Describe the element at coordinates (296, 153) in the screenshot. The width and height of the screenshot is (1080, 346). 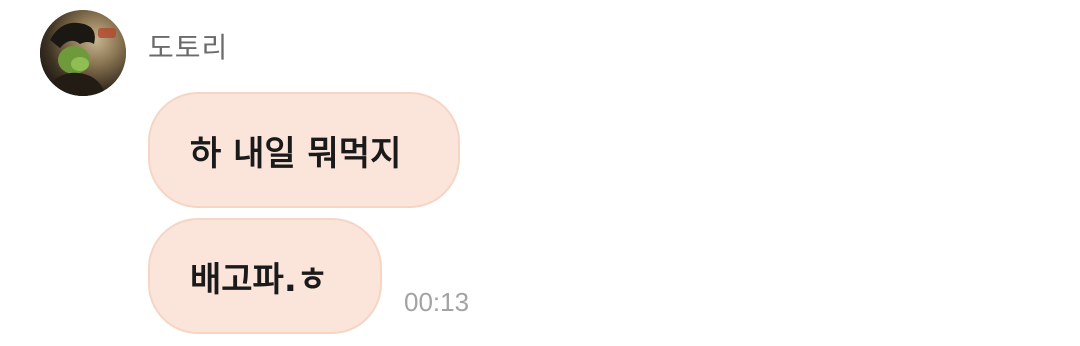
I see `message-text: 하 내일 뭐먹지` at that location.